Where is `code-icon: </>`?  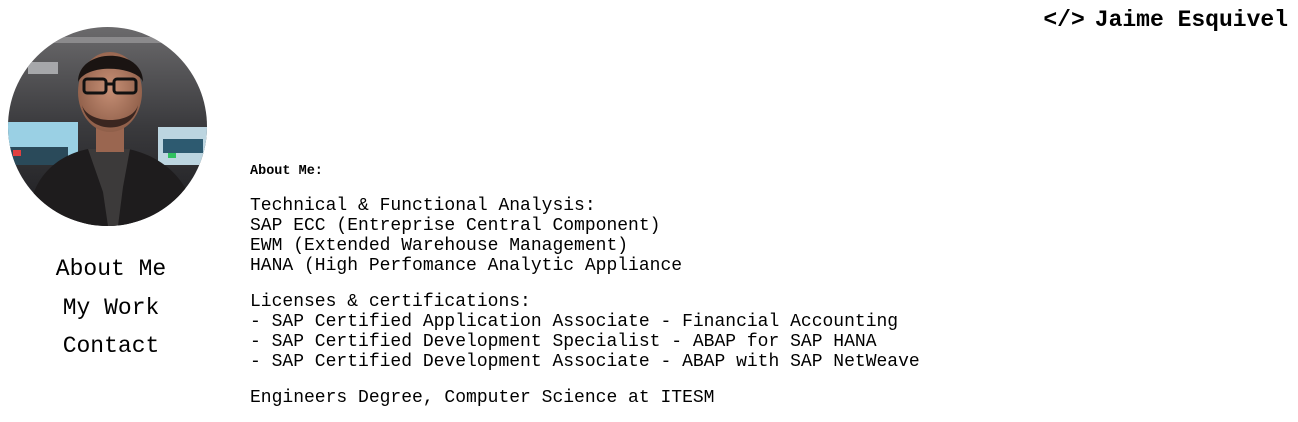 code-icon: </> is located at coordinates (1064, 20).